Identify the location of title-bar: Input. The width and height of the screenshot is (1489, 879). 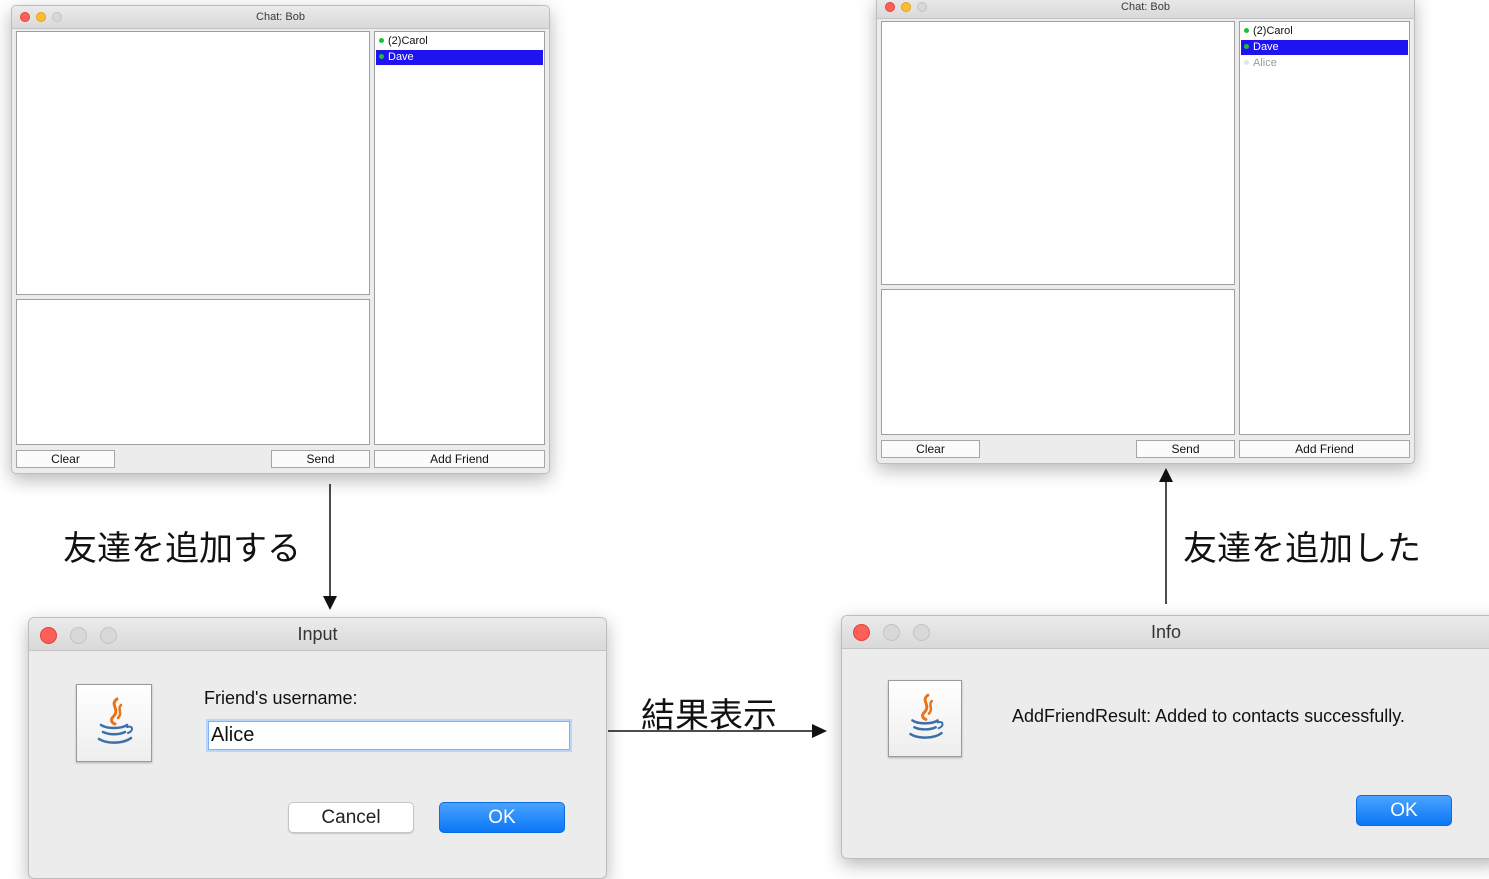
(317, 634).